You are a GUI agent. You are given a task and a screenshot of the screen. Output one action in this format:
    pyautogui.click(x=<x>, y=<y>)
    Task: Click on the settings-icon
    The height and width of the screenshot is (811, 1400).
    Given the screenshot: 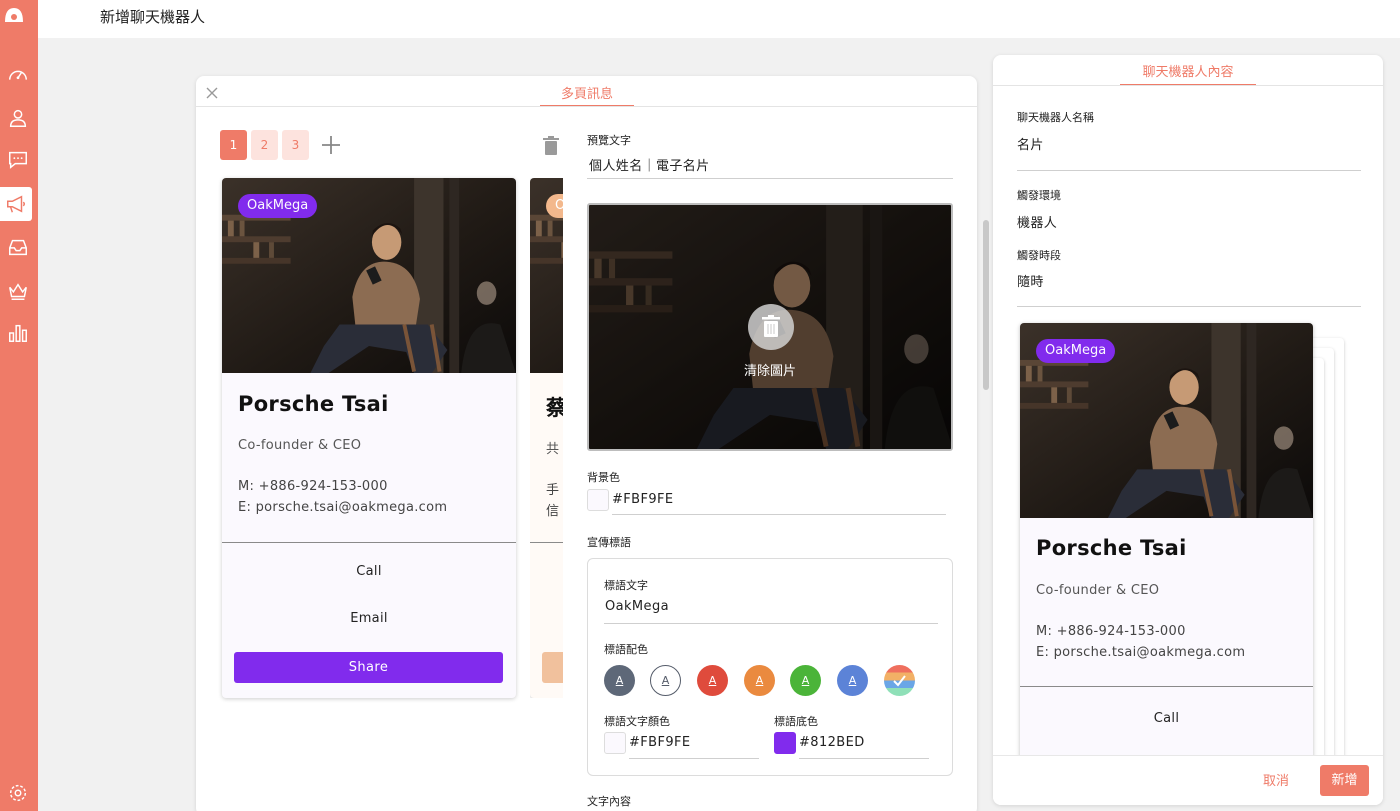 What is the action you would take?
    pyautogui.click(x=18, y=793)
    